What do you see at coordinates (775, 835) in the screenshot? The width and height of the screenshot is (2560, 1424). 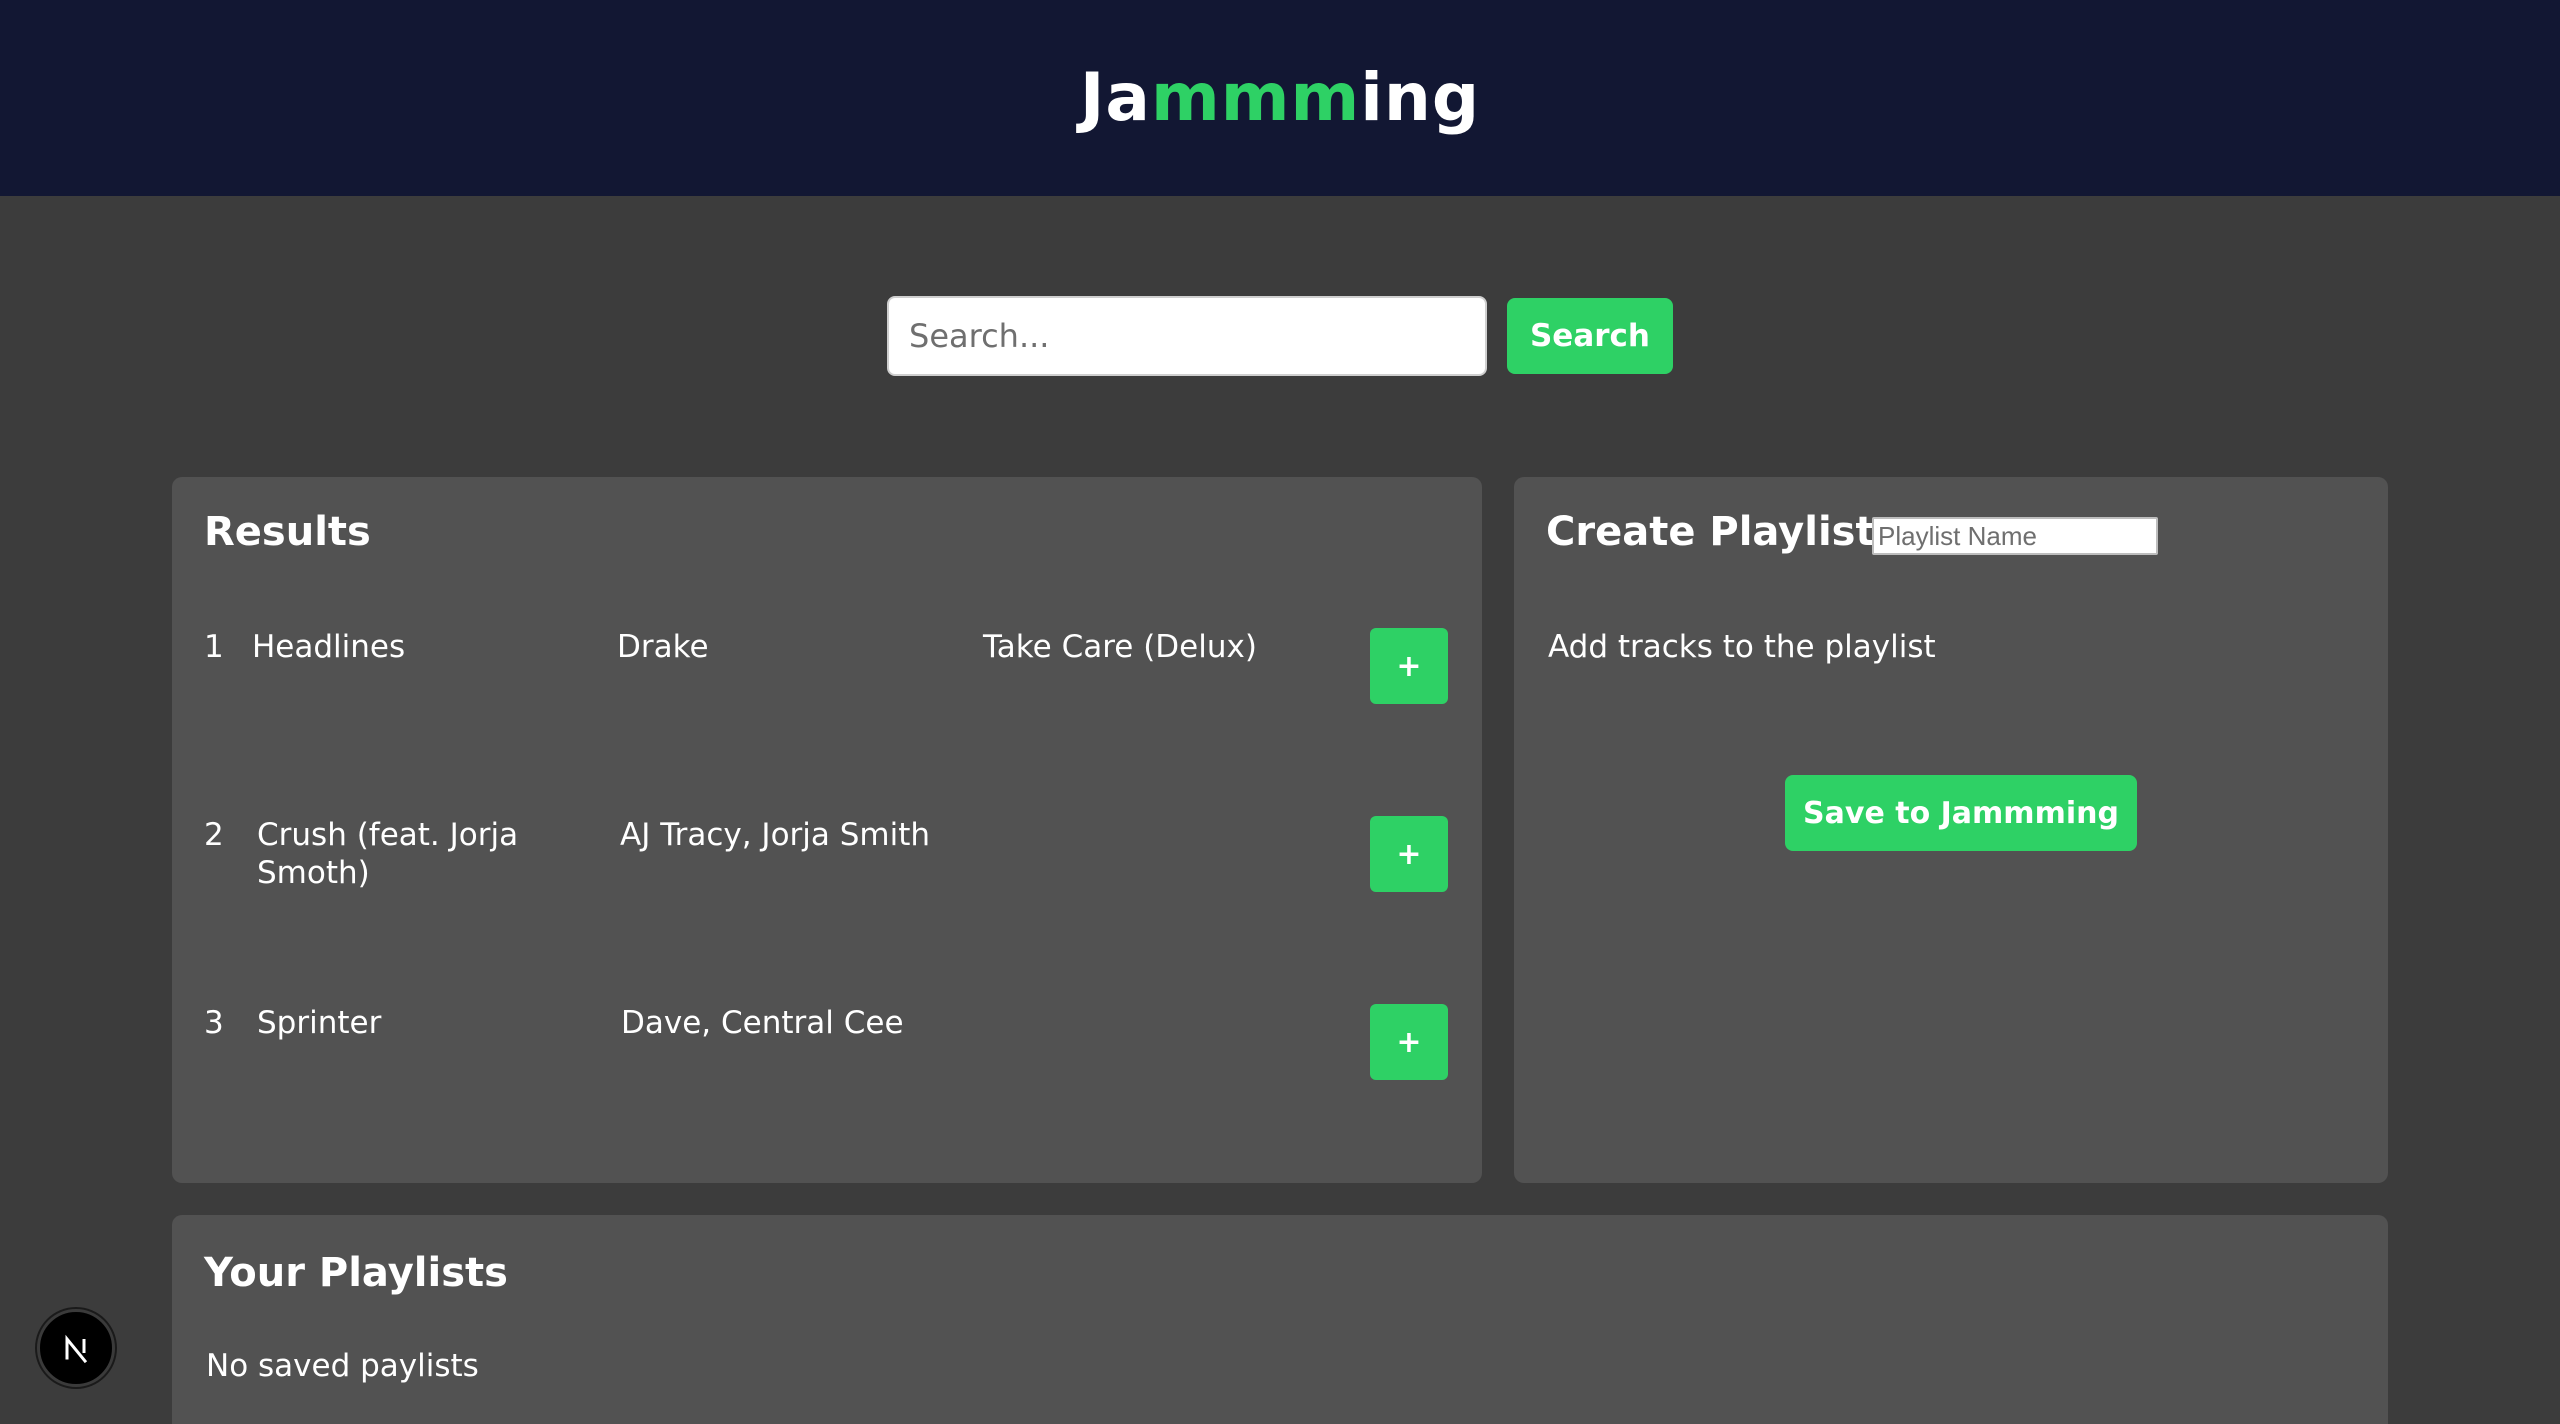 I see `track-artist: AJ Tracy, Jorja Smith` at bounding box center [775, 835].